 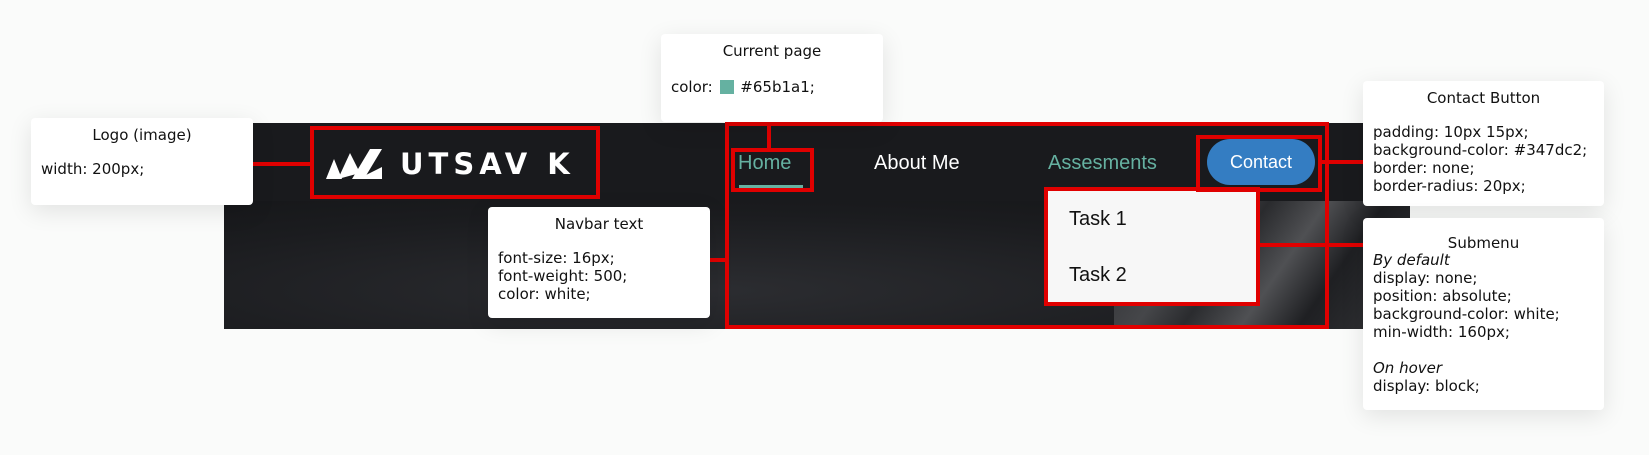 I want to click on logo-highlight, so click(x=455, y=162).